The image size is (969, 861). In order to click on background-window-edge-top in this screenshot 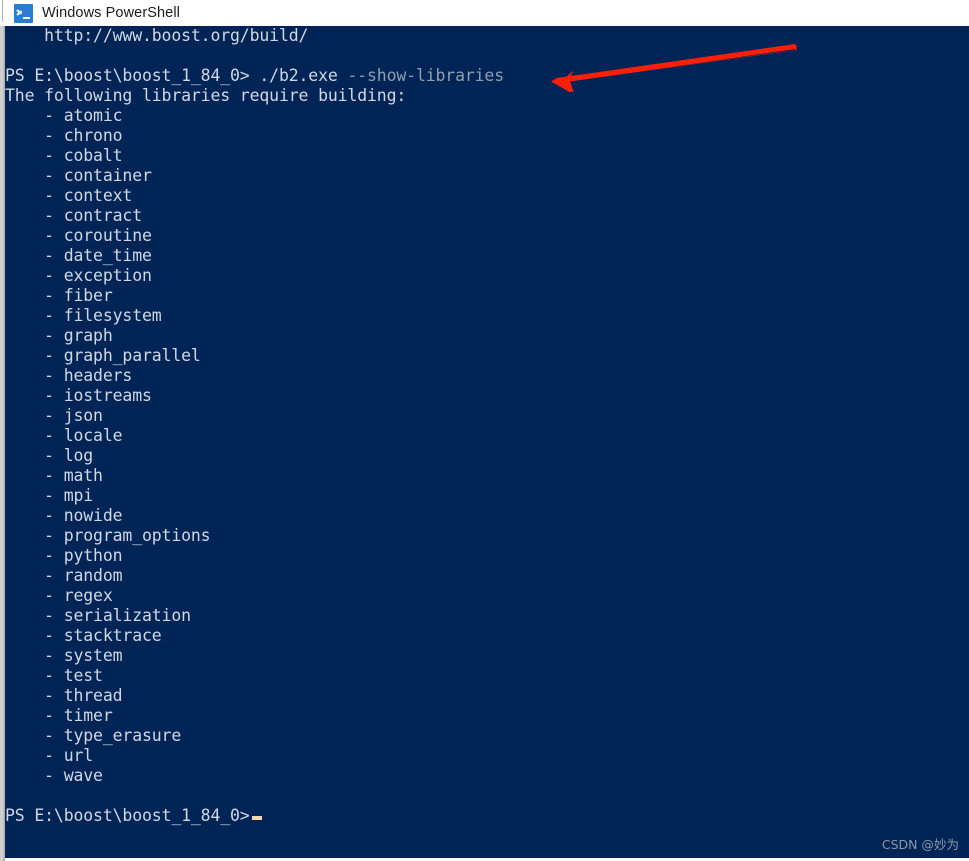, I will do `click(3, 13)`.